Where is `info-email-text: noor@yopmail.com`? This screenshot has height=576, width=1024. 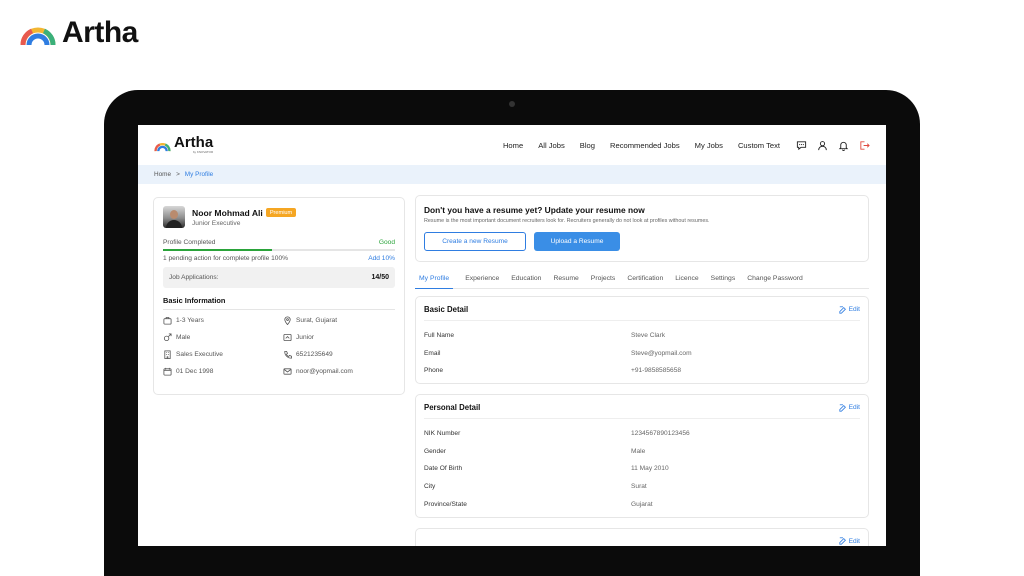
info-email-text: noor@yopmail.com is located at coordinates (324, 371).